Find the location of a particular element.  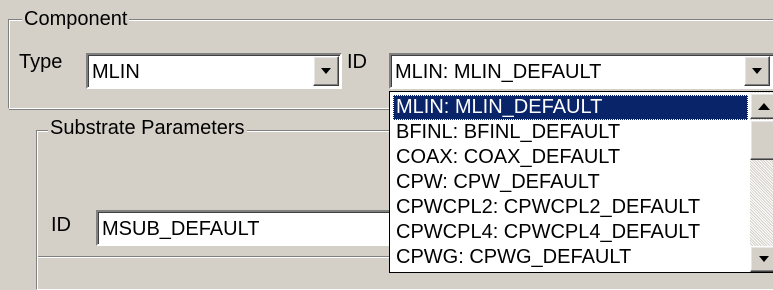

component-id-label: ID is located at coordinates (357, 62).